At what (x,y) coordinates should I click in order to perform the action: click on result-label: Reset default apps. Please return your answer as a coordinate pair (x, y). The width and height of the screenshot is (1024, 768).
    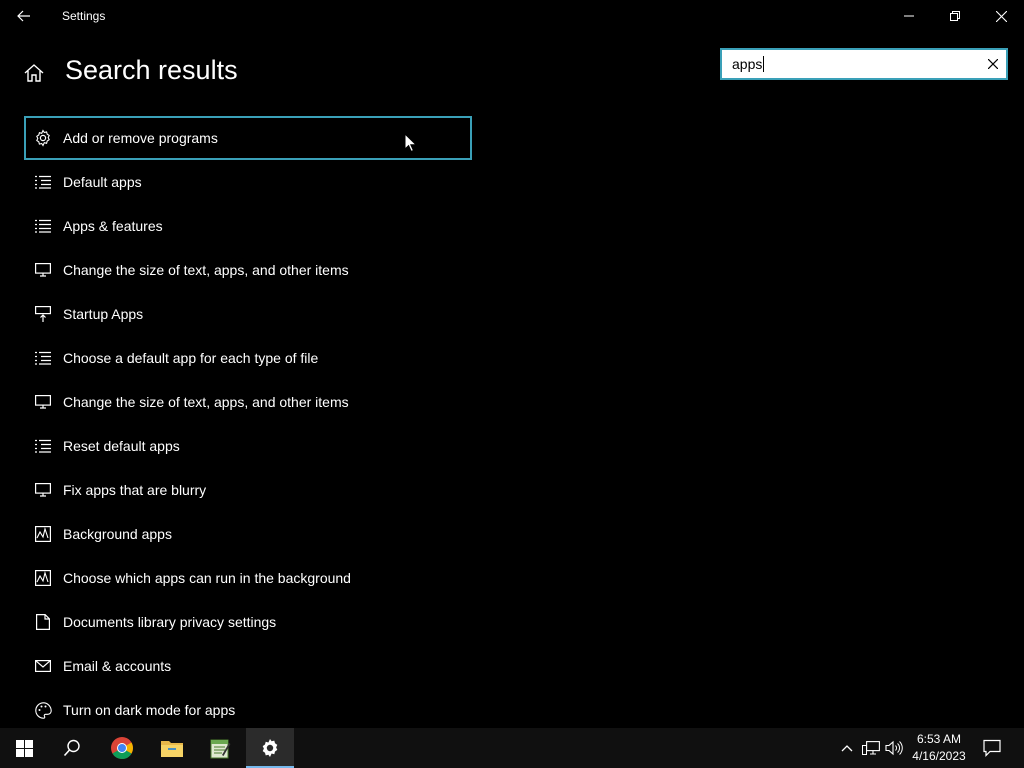
    Looking at the image, I should click on (121, 446).